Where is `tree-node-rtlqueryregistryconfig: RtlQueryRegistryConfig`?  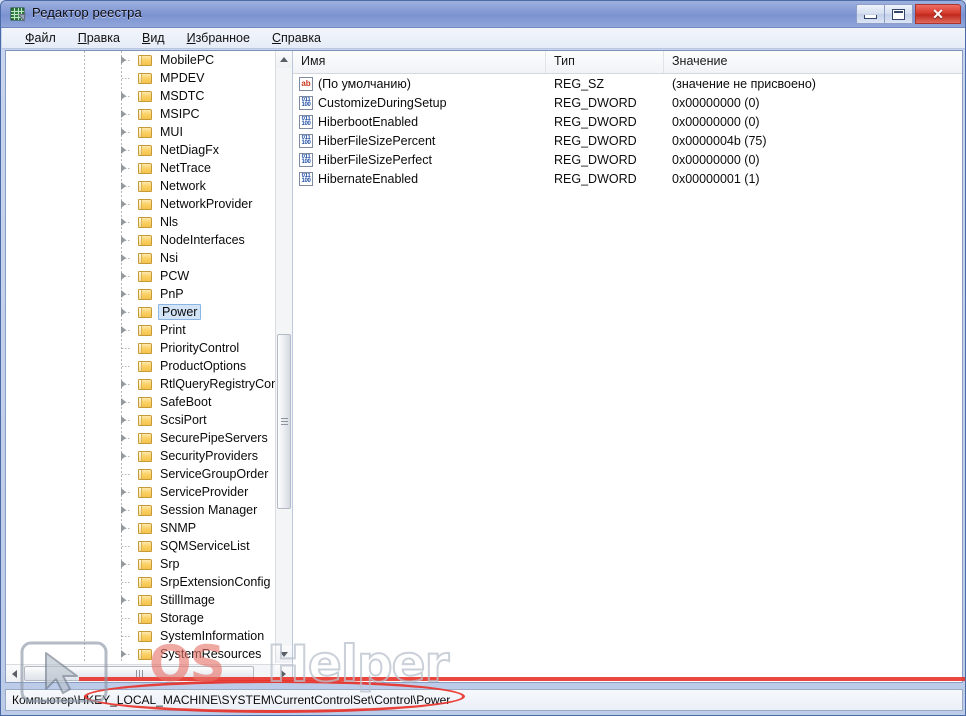 tree-node-rtlqueryregistryconfig: RtlQueryRegistryConfig is located at coordinates (141, 384).